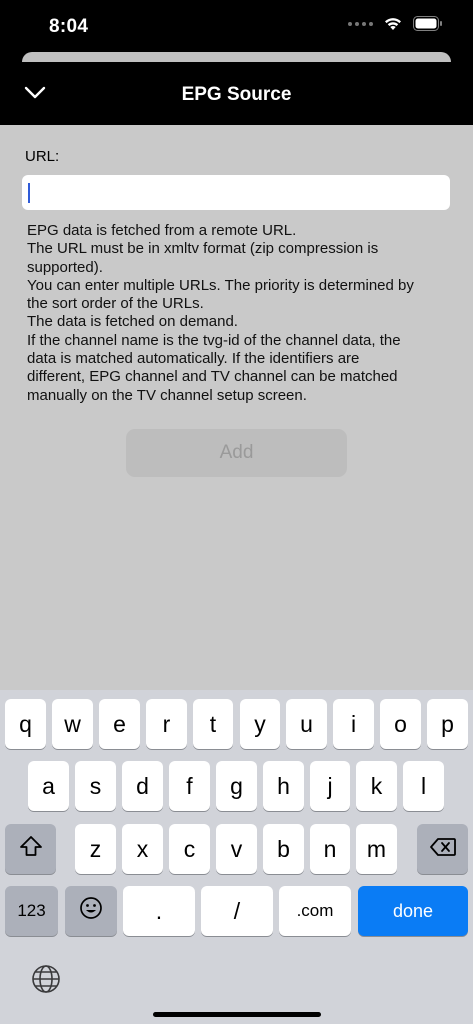 The image size is (473, 1024). What do you see at coordinates (69, 26) in the screenshot?
I see `status-time: 8:04` at bounding box center [69, 26].